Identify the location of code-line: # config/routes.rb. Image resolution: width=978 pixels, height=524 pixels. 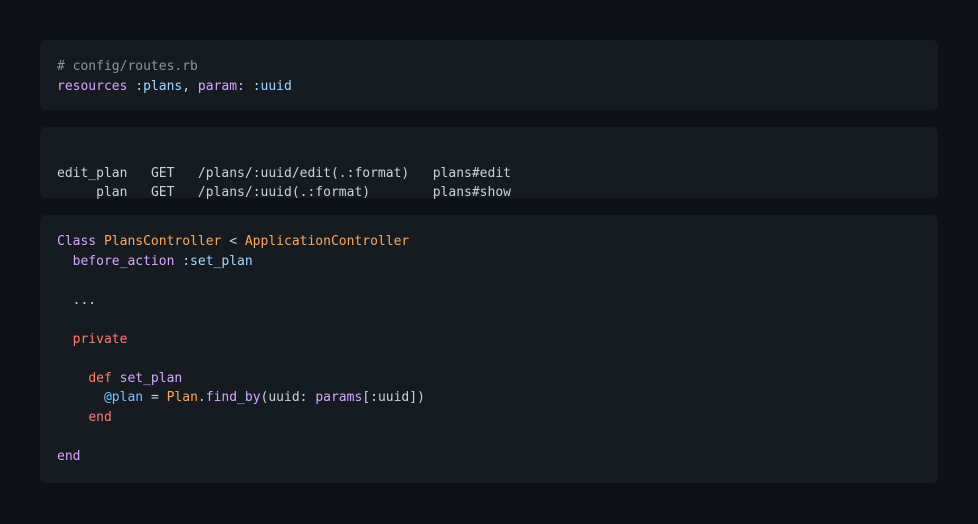
(174, 67).